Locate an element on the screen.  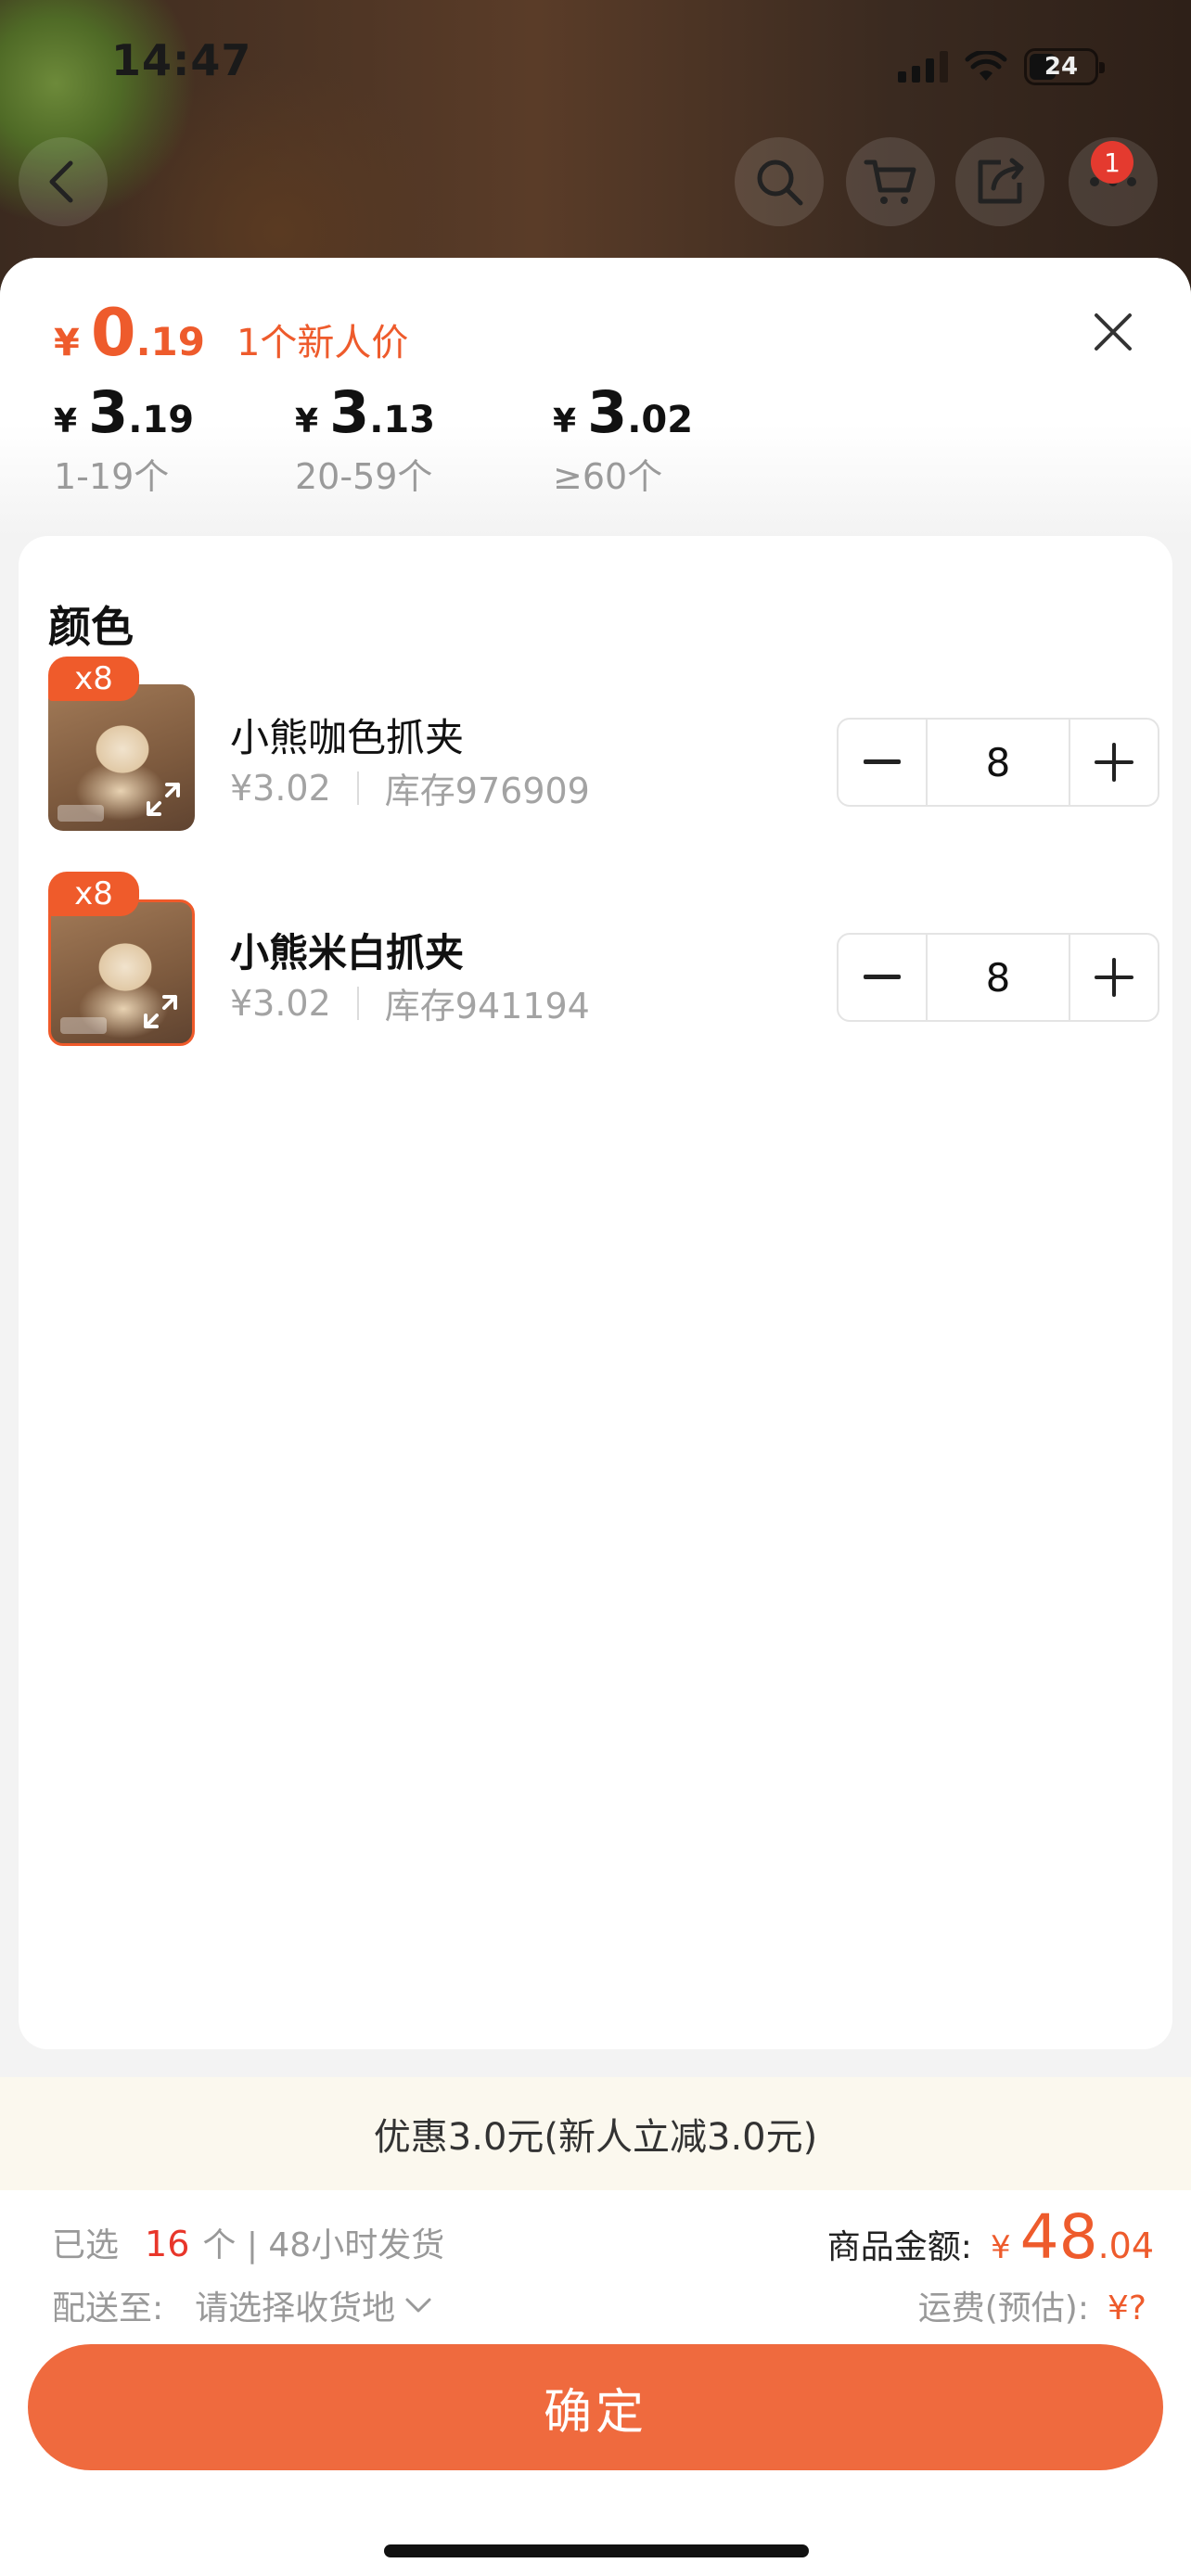
amount-label: 商品金额: is located at coordinates (899, 2247).